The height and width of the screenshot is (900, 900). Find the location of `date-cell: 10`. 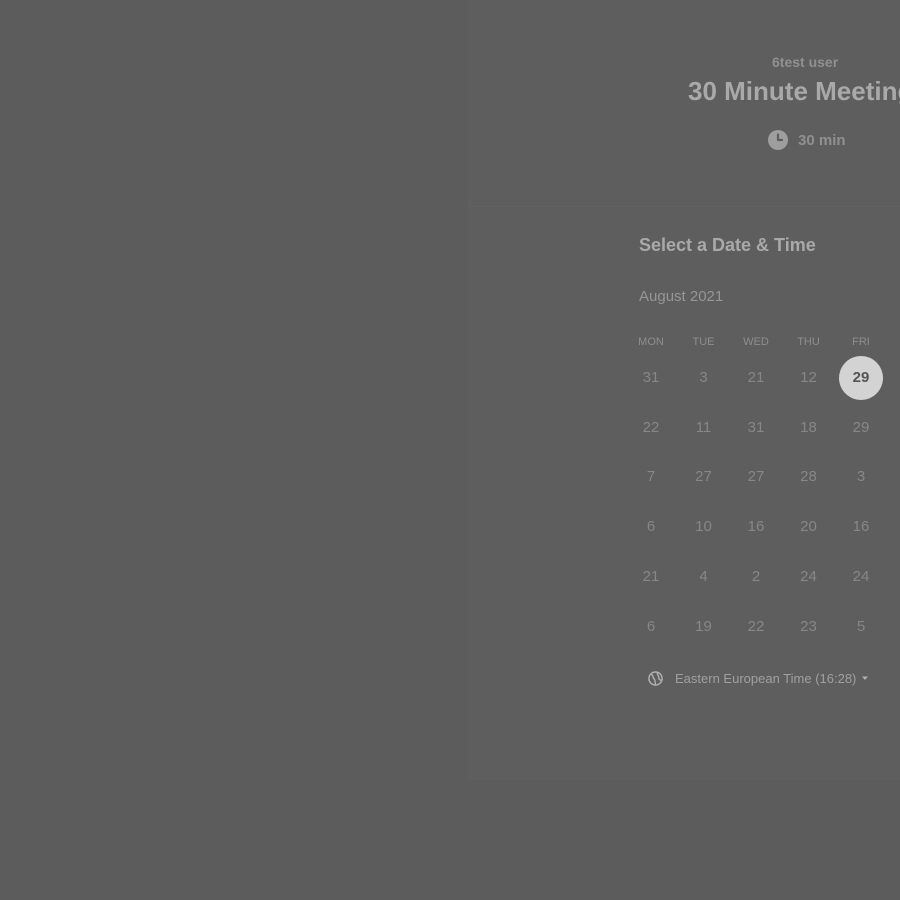

date-cell: 10 is located at coordinates (703, 527).